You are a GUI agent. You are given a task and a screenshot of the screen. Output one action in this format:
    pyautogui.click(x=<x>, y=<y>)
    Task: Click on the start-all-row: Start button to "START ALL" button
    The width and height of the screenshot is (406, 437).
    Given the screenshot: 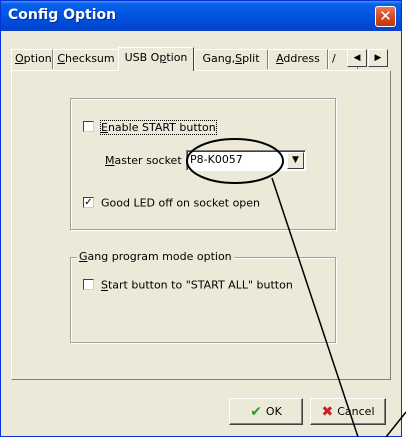 What is the action you would take?
    pyautogui.click(x=188, y=285)
    